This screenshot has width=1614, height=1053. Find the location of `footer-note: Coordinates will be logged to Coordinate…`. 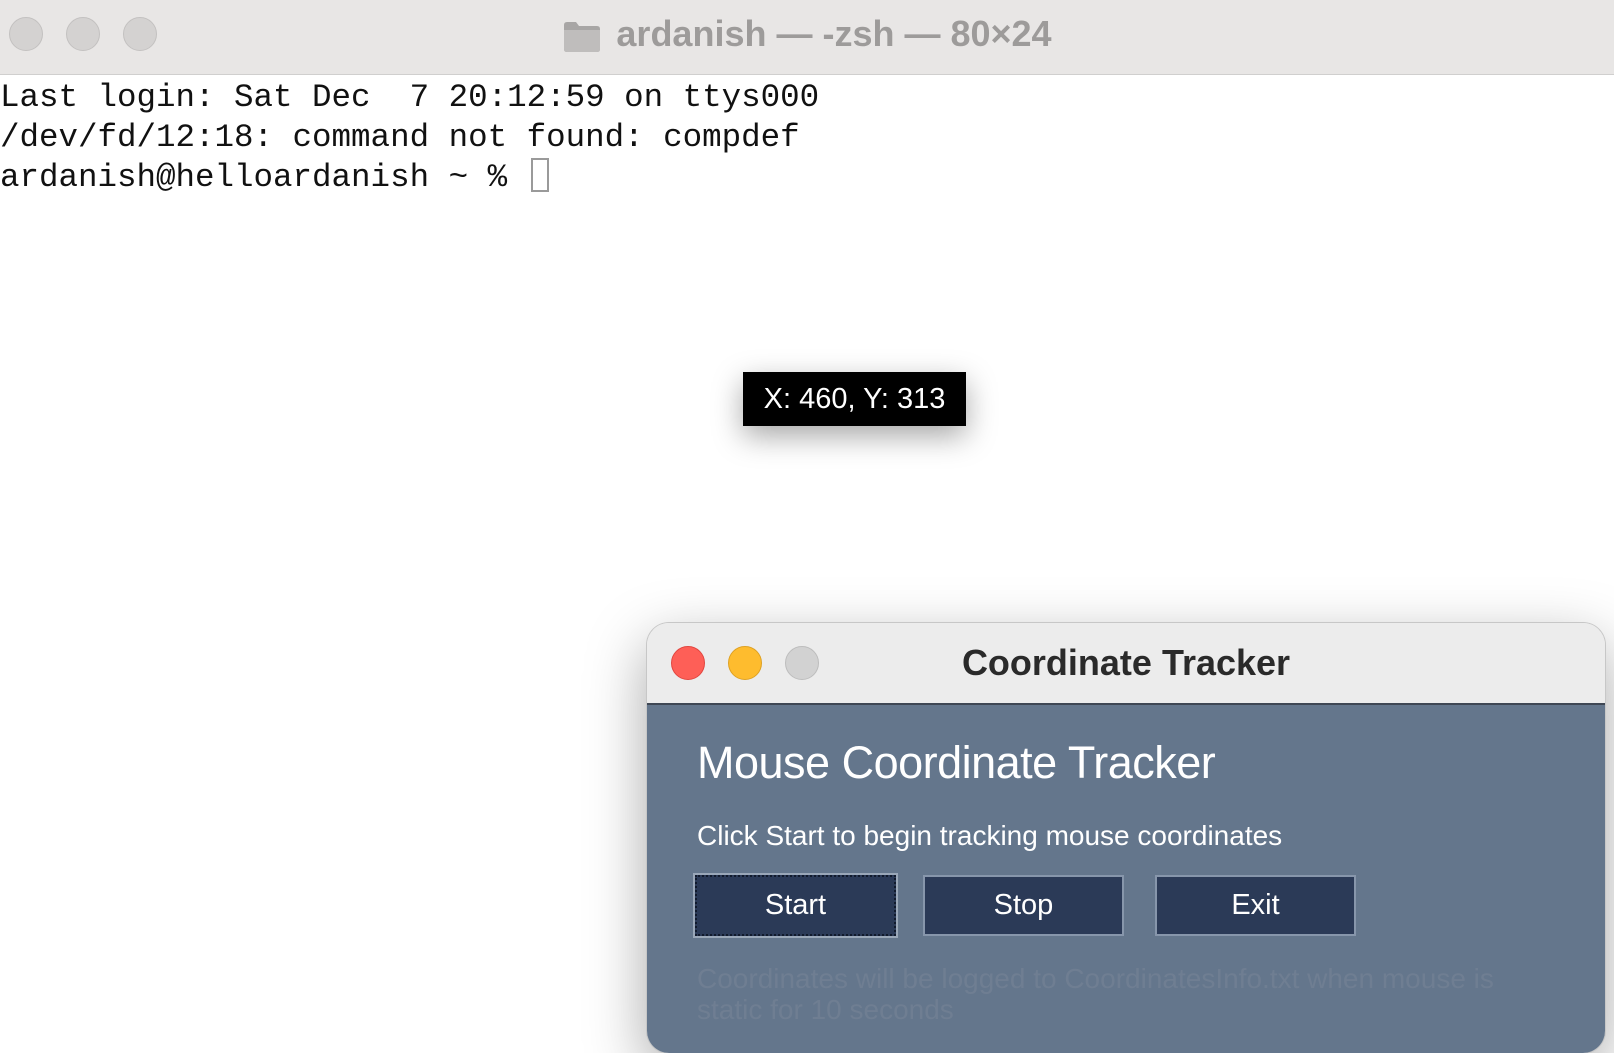

footer-note: Coordinates will be logged to Coordinate… is located at coordinates (1095, 994).